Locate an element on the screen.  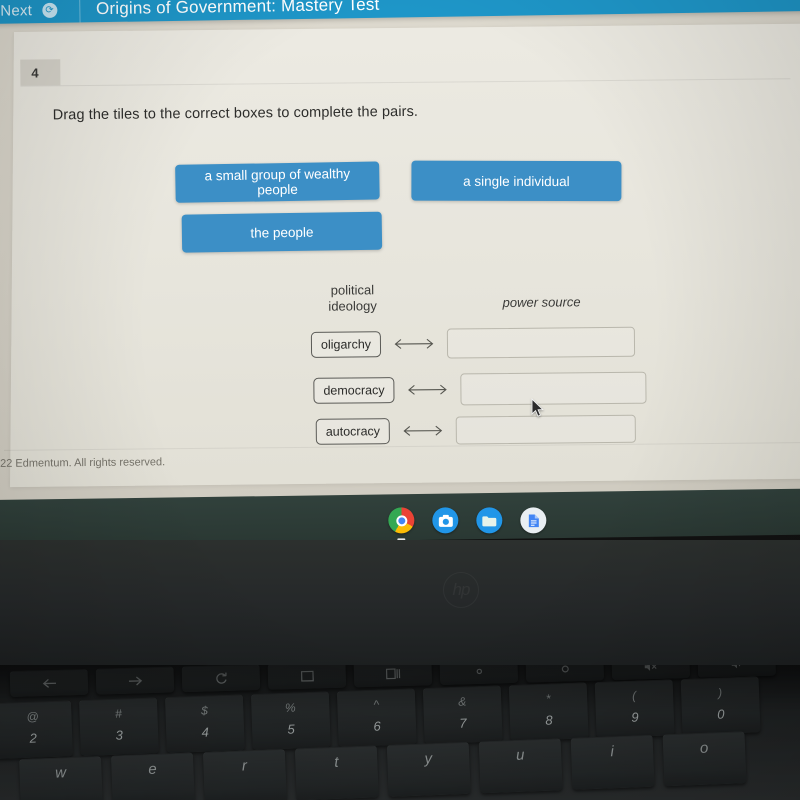
key-i: i is located at coordinates (612, 762).